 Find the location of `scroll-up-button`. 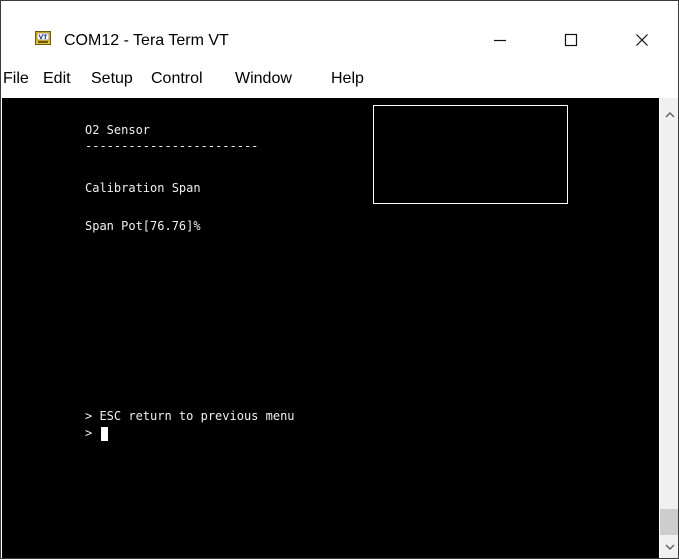

scroll-up-button is located at coordinates (669, 113).